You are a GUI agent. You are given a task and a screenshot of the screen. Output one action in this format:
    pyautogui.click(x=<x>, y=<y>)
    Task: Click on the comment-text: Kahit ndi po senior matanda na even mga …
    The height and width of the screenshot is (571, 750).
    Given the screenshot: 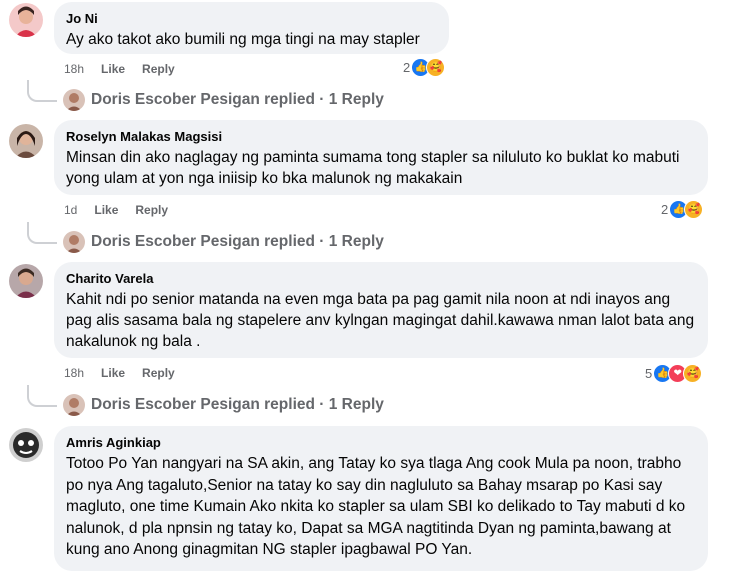 What is the action you would take?
    pyautogui.click(x=380, y=320)
    